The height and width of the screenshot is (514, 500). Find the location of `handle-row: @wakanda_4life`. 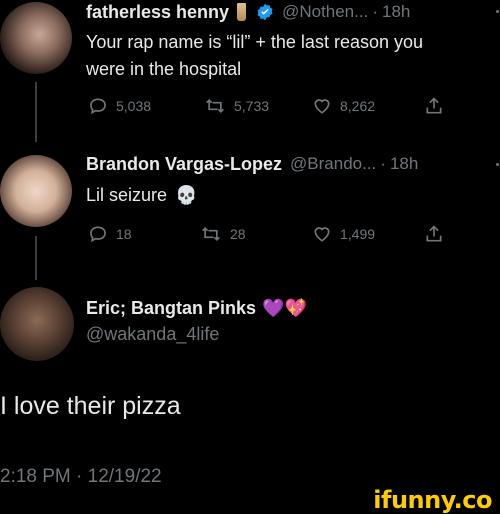

handle-row: @wakanda_4life is located at coordinates (152, 334).